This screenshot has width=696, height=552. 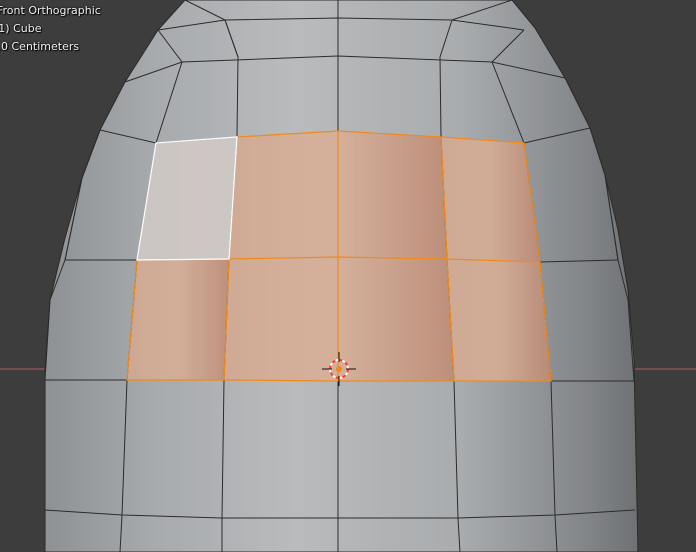 What do you see at coordinates (50, 10) in the screenshot?
I see `view-name-label: Front Orthographic` at bounding box center [50, 10].